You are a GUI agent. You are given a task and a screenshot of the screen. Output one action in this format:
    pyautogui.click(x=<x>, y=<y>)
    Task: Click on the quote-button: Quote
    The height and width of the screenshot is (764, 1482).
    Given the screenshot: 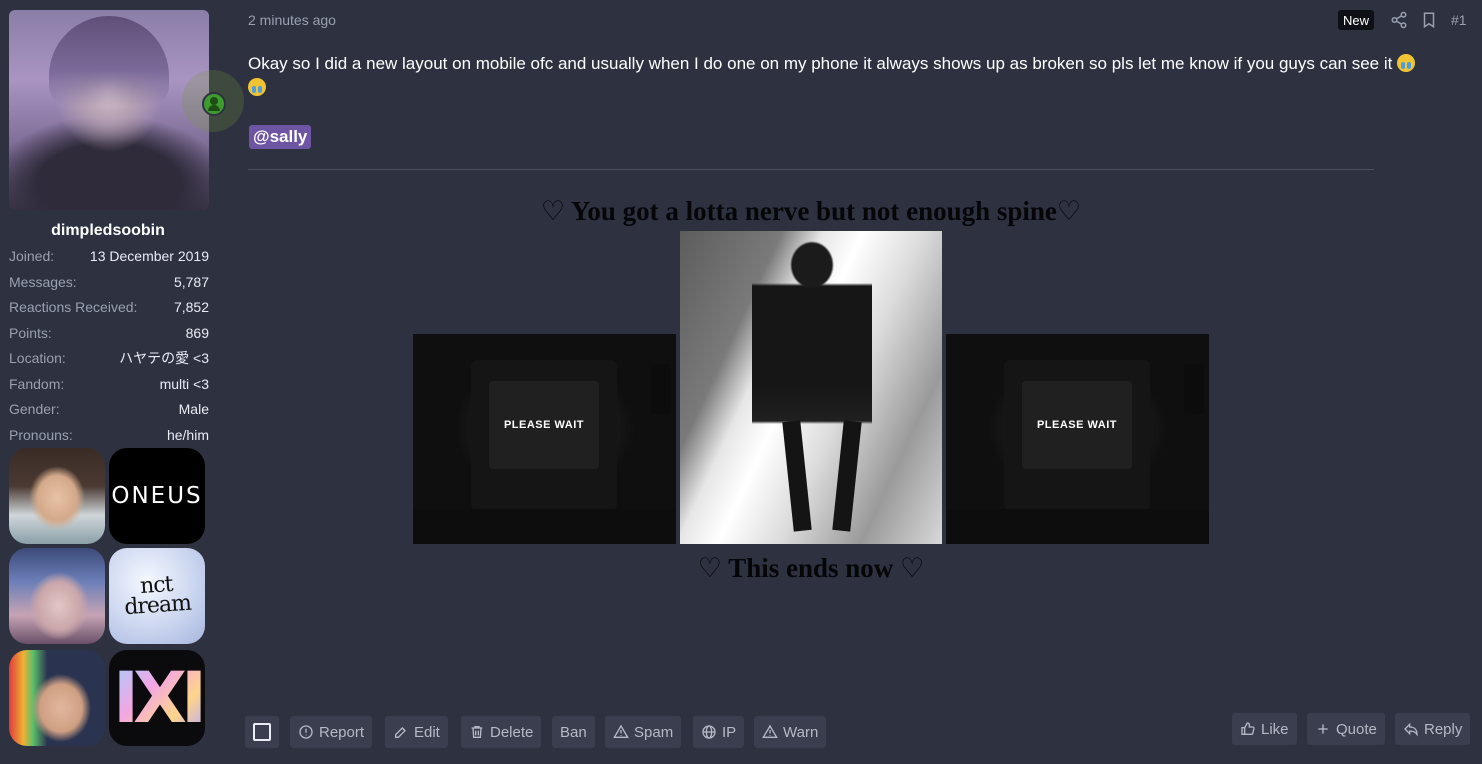 What is the action you would take?
    pyautogui.click(x=1346, y=729)
    